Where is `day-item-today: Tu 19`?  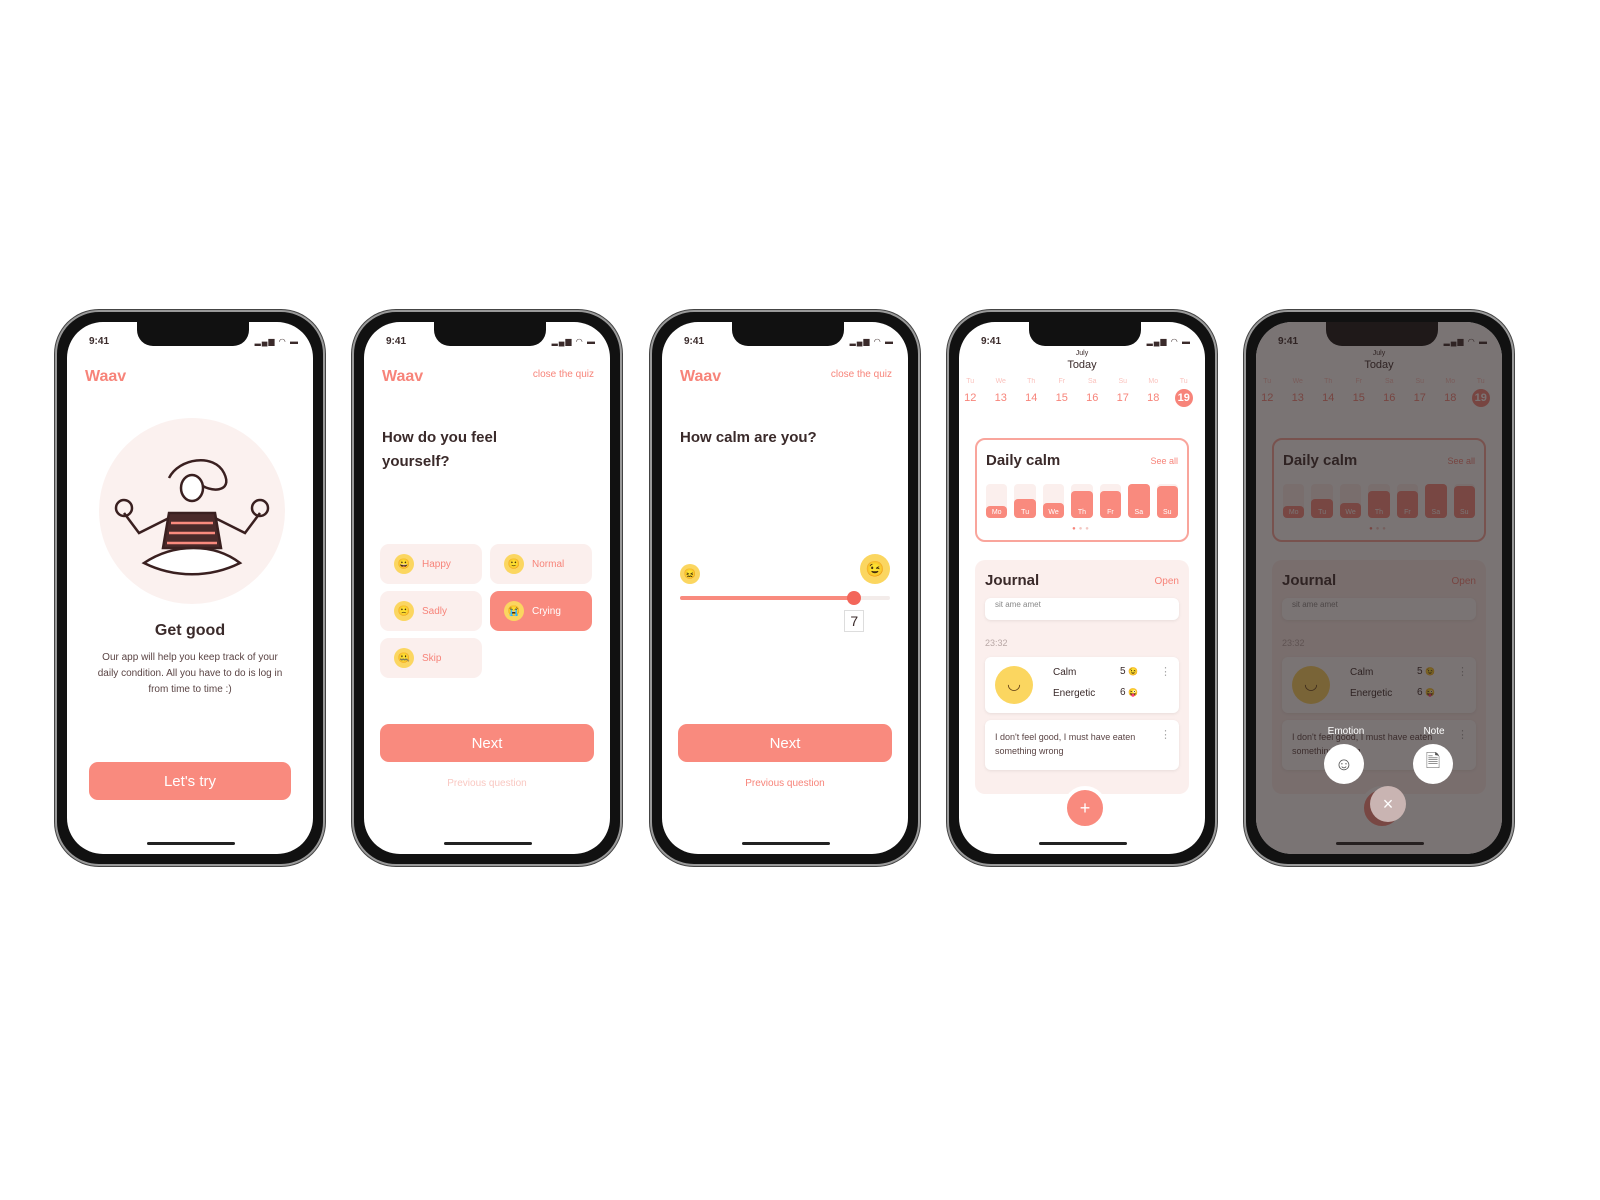 day-item-today: Tu 19 is located at coordinates (1184, 392).